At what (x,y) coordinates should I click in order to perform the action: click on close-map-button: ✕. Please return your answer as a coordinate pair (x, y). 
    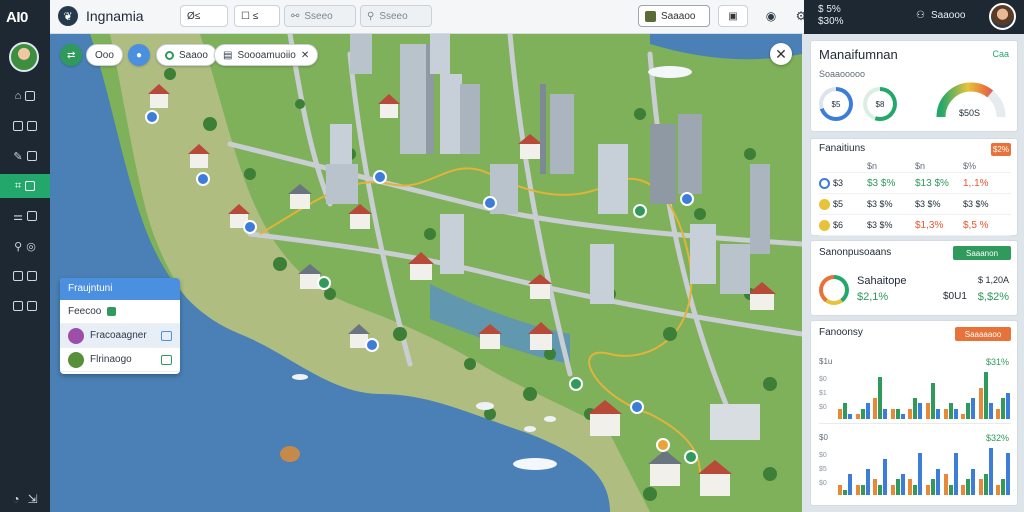
    Looking at the image, I should click on (781, 54).